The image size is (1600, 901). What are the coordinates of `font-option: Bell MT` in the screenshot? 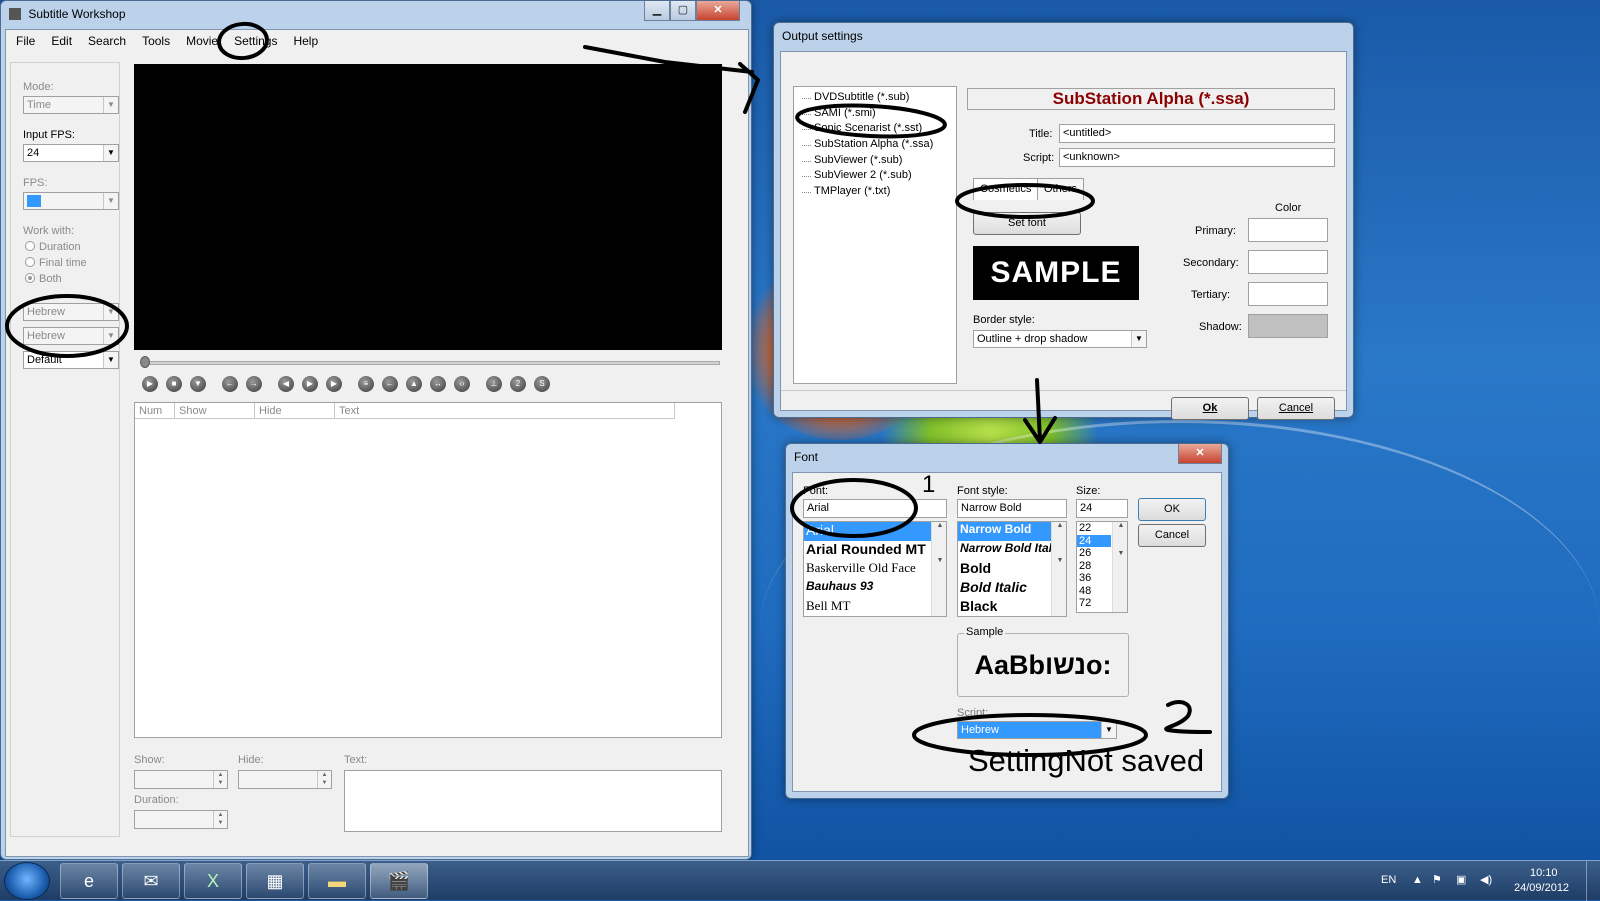 It's located at (875, 607).